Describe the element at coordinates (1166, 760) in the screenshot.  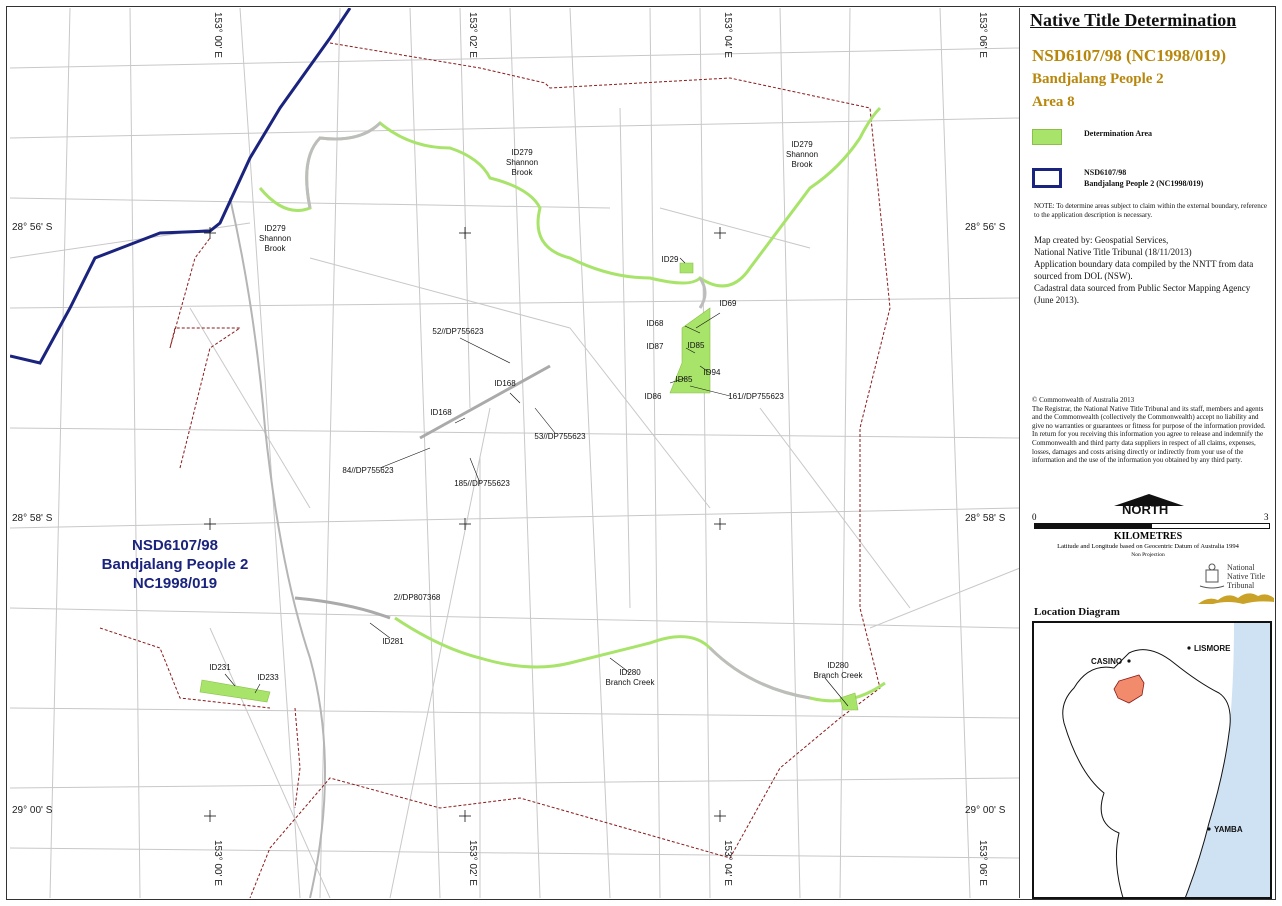
I see `location-diagram-svg: LISMORE CASINO YAMBA` at that location.